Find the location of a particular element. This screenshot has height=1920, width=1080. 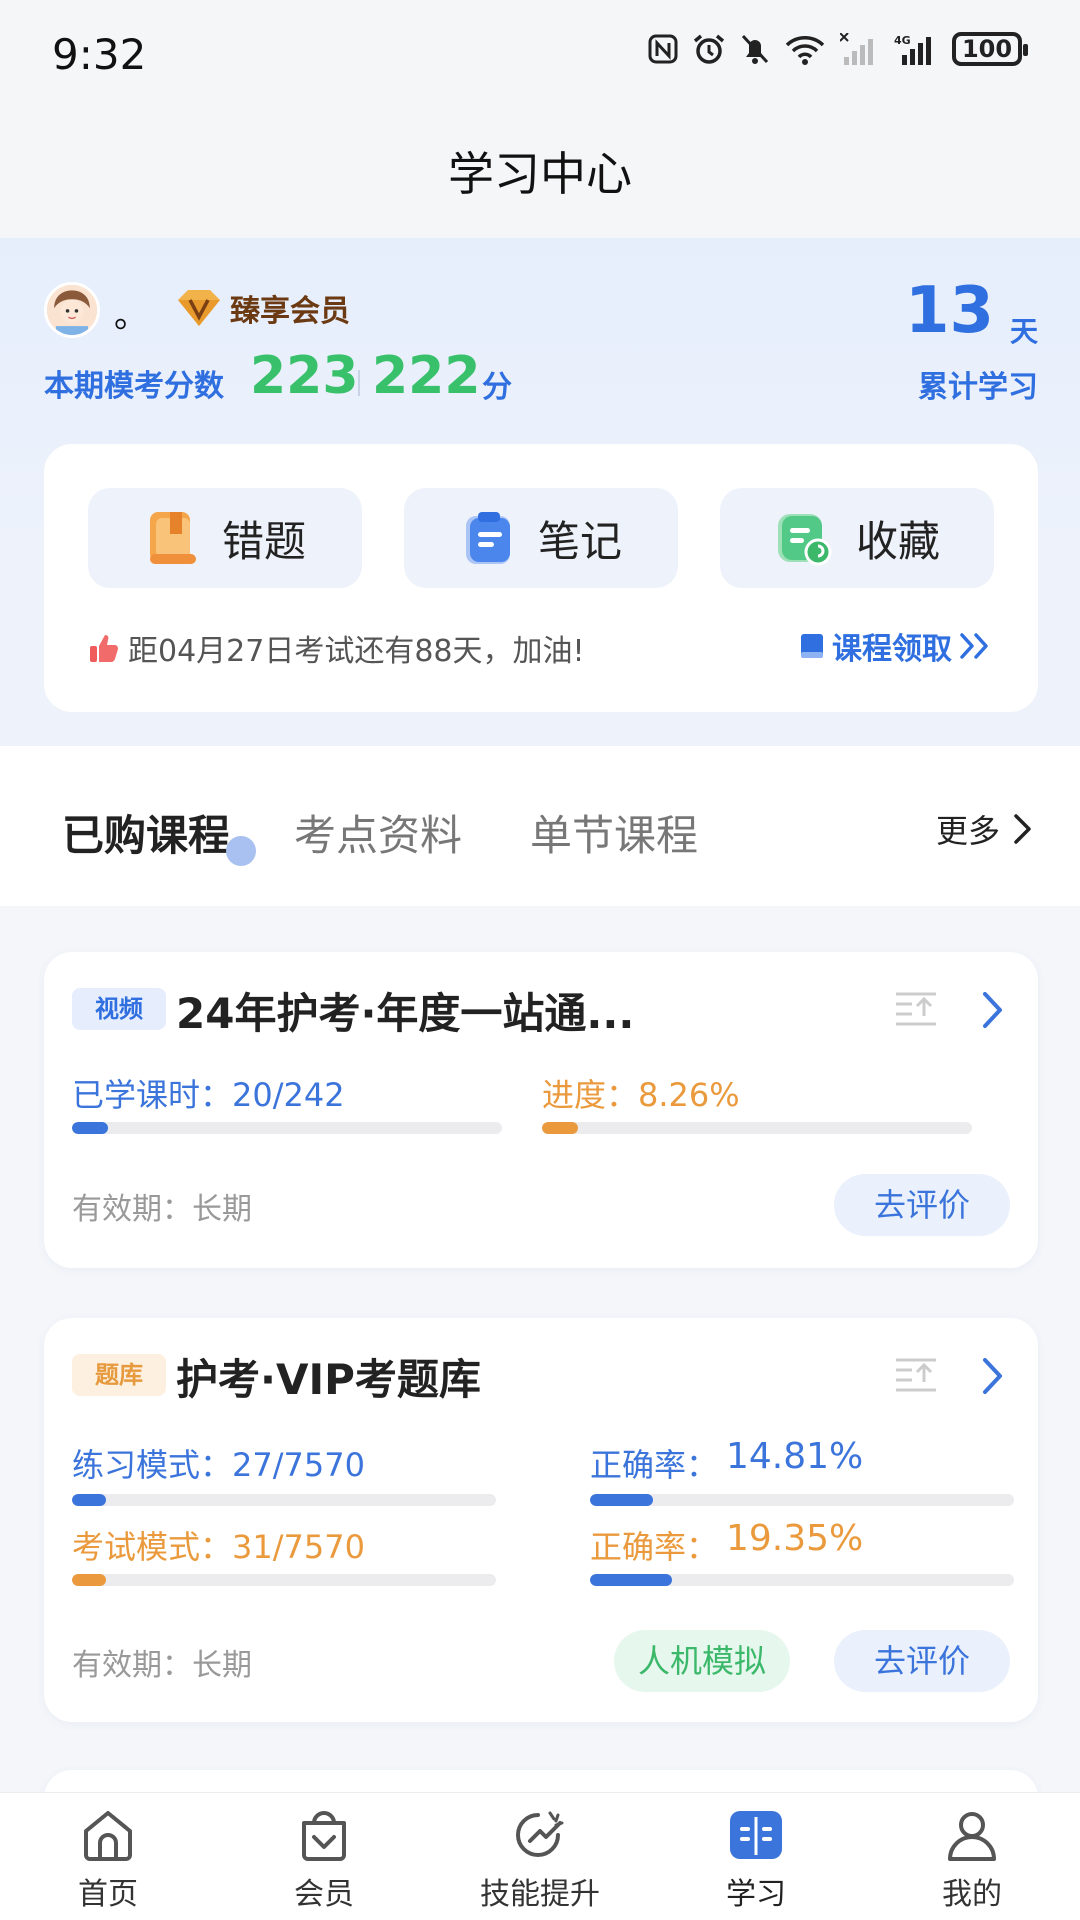

score-label: 本期模考分数 is located at coordinates (134, 386).